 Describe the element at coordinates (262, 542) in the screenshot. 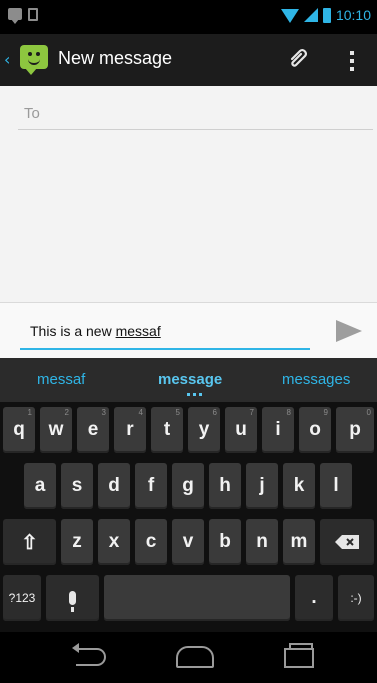

I see `key-n: n` at that location.